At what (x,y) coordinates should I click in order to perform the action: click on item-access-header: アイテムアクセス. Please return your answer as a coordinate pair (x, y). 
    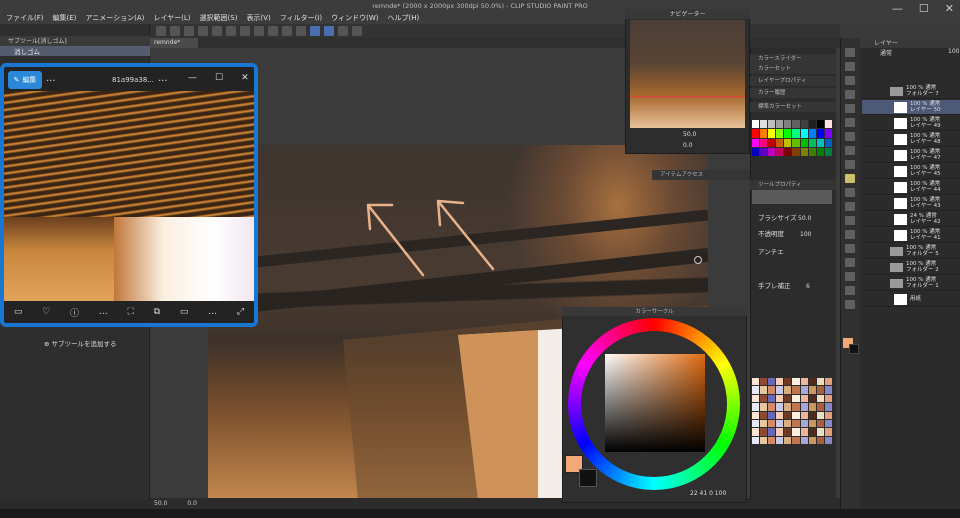
    Looking at the image, I should click on (701, 175).